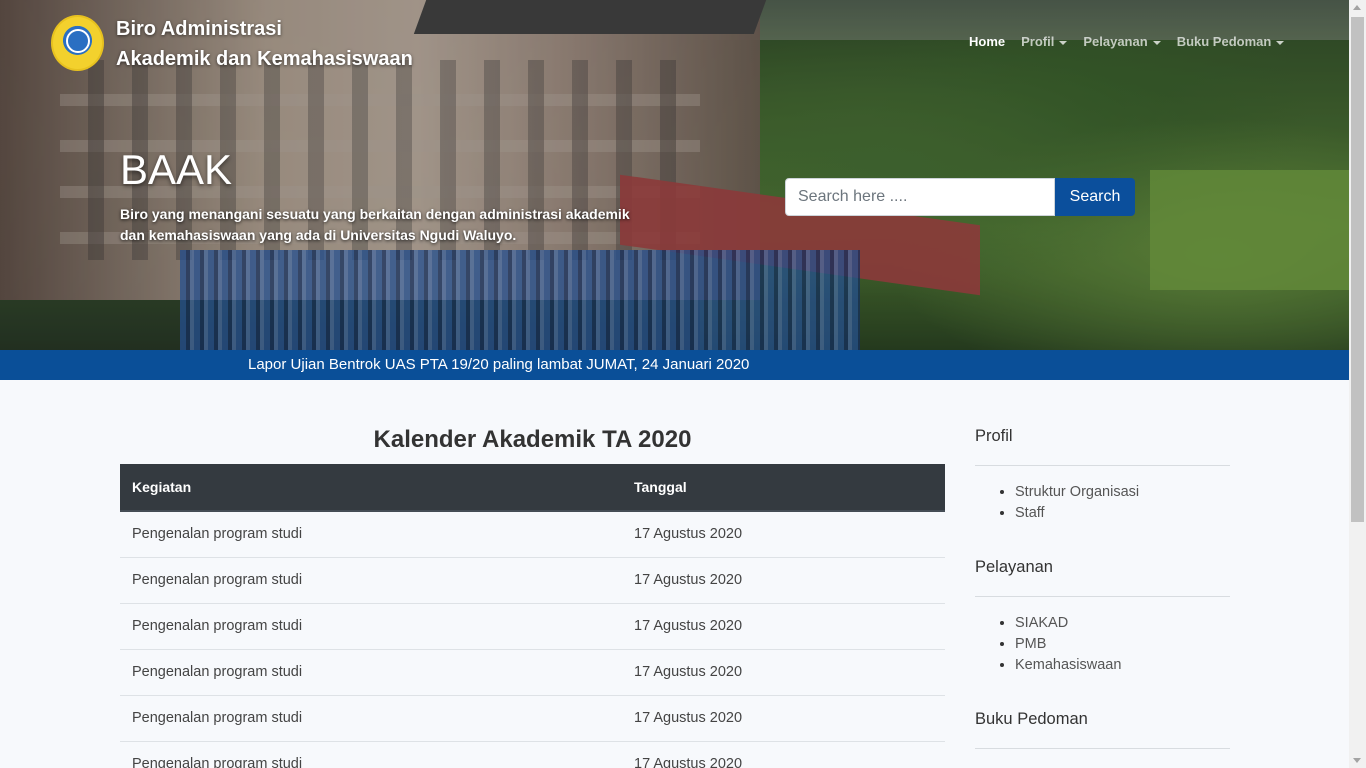 This screenshot has height=768, width=1366. Describe the element at coordinates (1102, 475) in the screenshot. I see `sidebar-profil: Profil Struktur Organisasi Staff` at that location.